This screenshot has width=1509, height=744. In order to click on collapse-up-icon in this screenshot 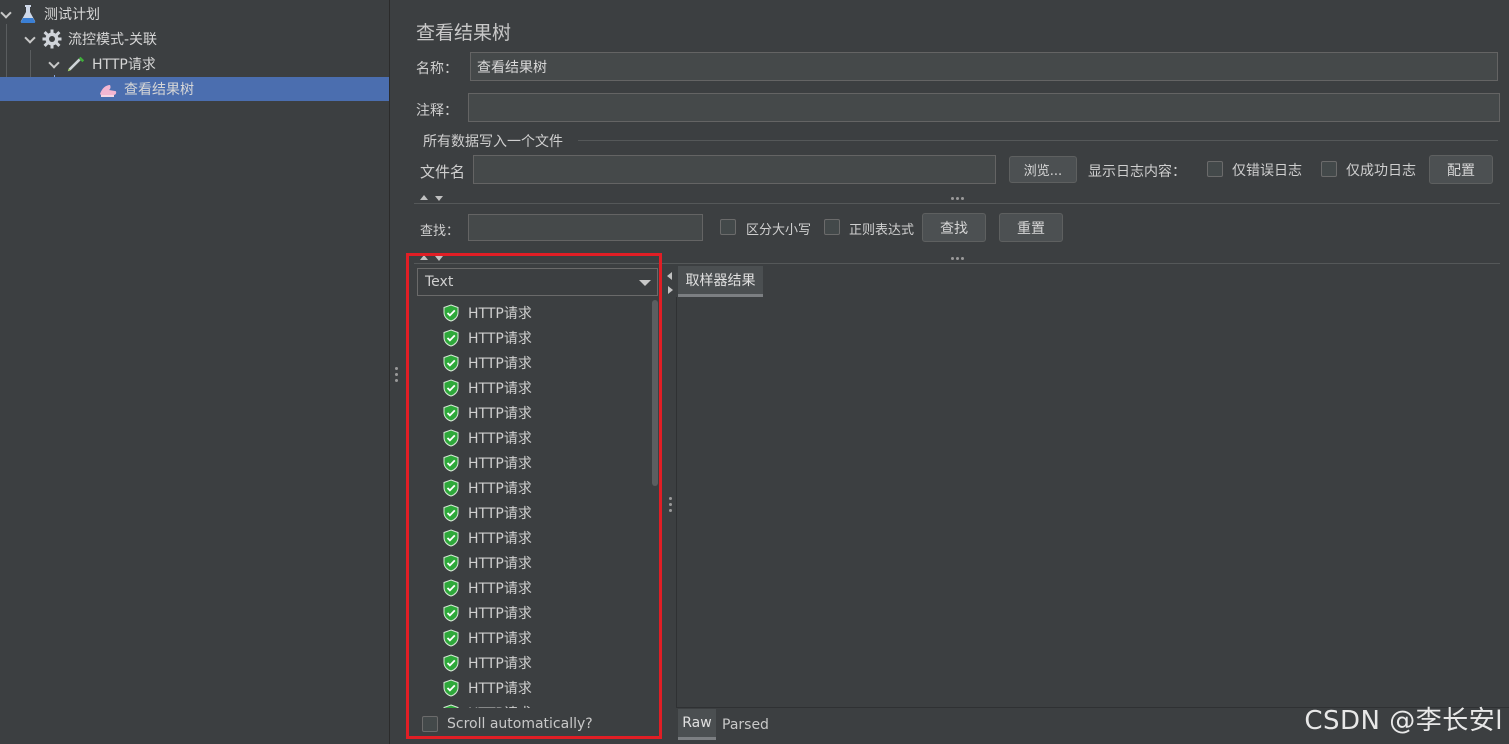, I will do `click(424, 197)`.